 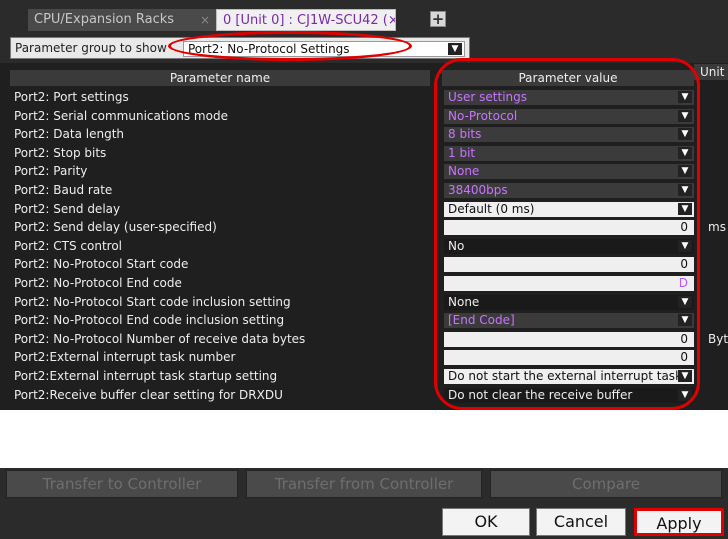 I want to click on chevron-down-icon: ▼, so click(x=455, y=49).